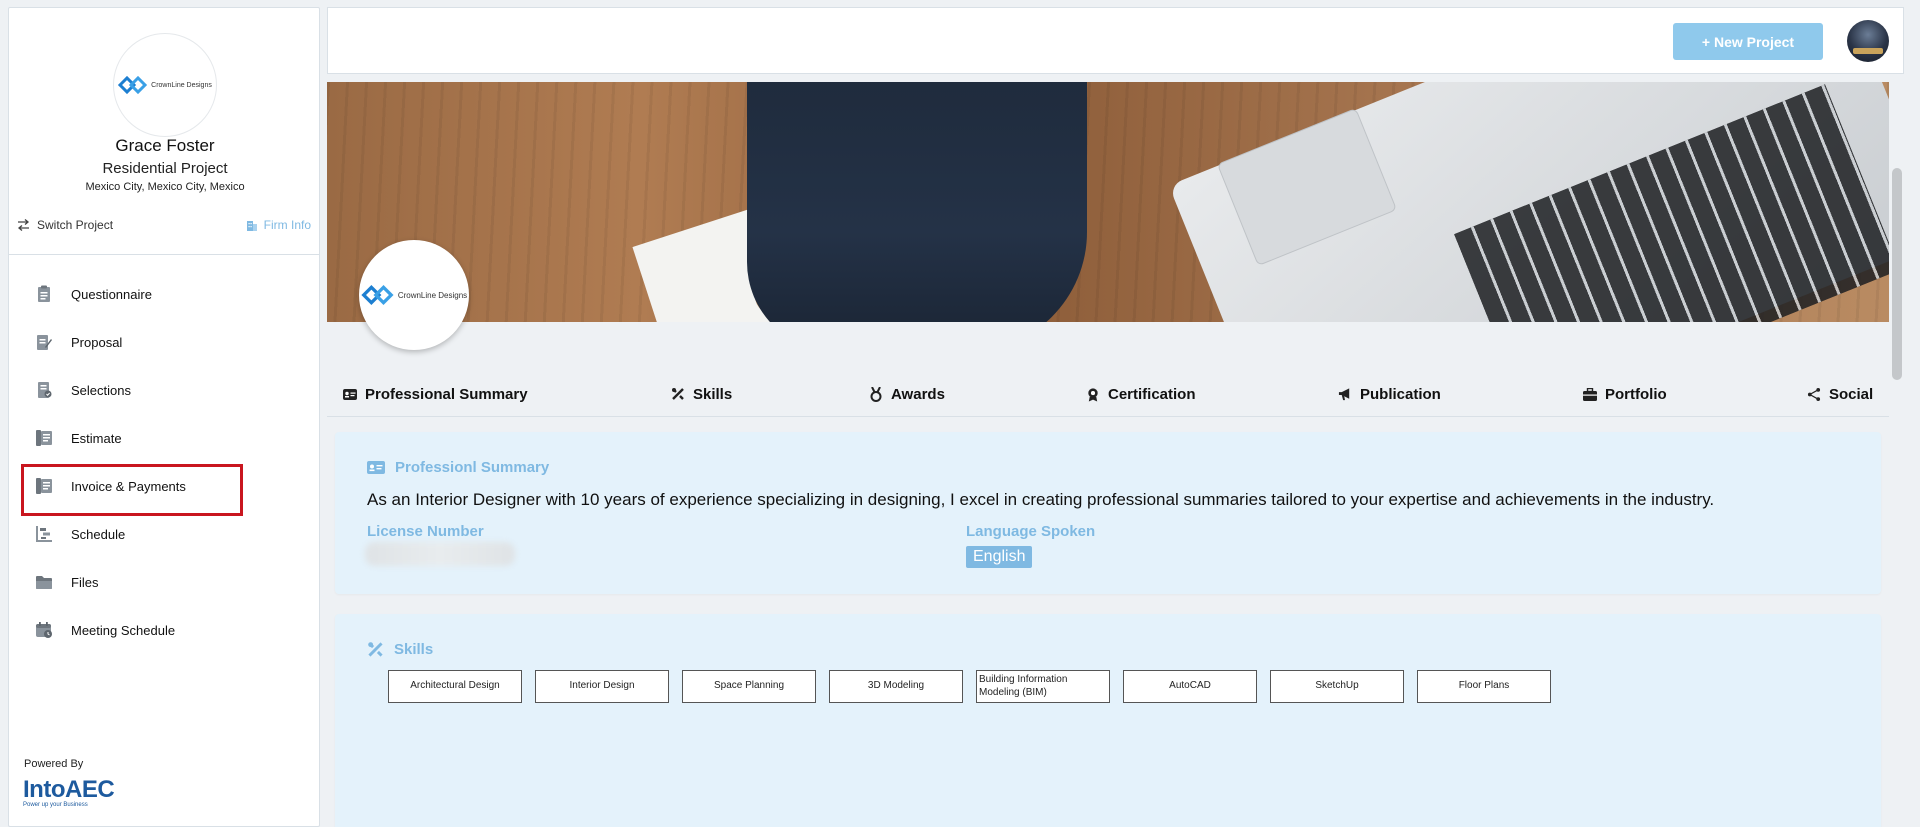  Describe the element at coordinates (472, 467) in the screenshot. I see `summary-title-text: Professionl Summary` at that location.